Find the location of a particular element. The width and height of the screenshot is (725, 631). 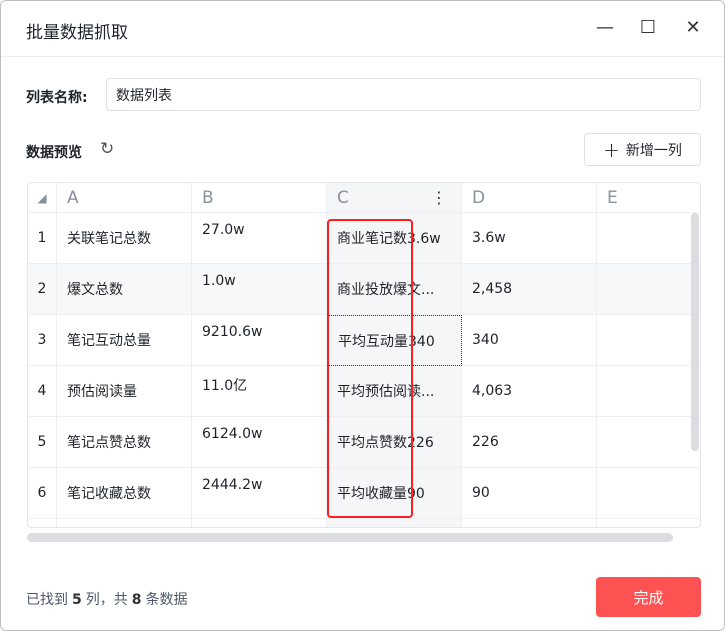

table-cell: 6124.0w is located at coordinates (259, 442).